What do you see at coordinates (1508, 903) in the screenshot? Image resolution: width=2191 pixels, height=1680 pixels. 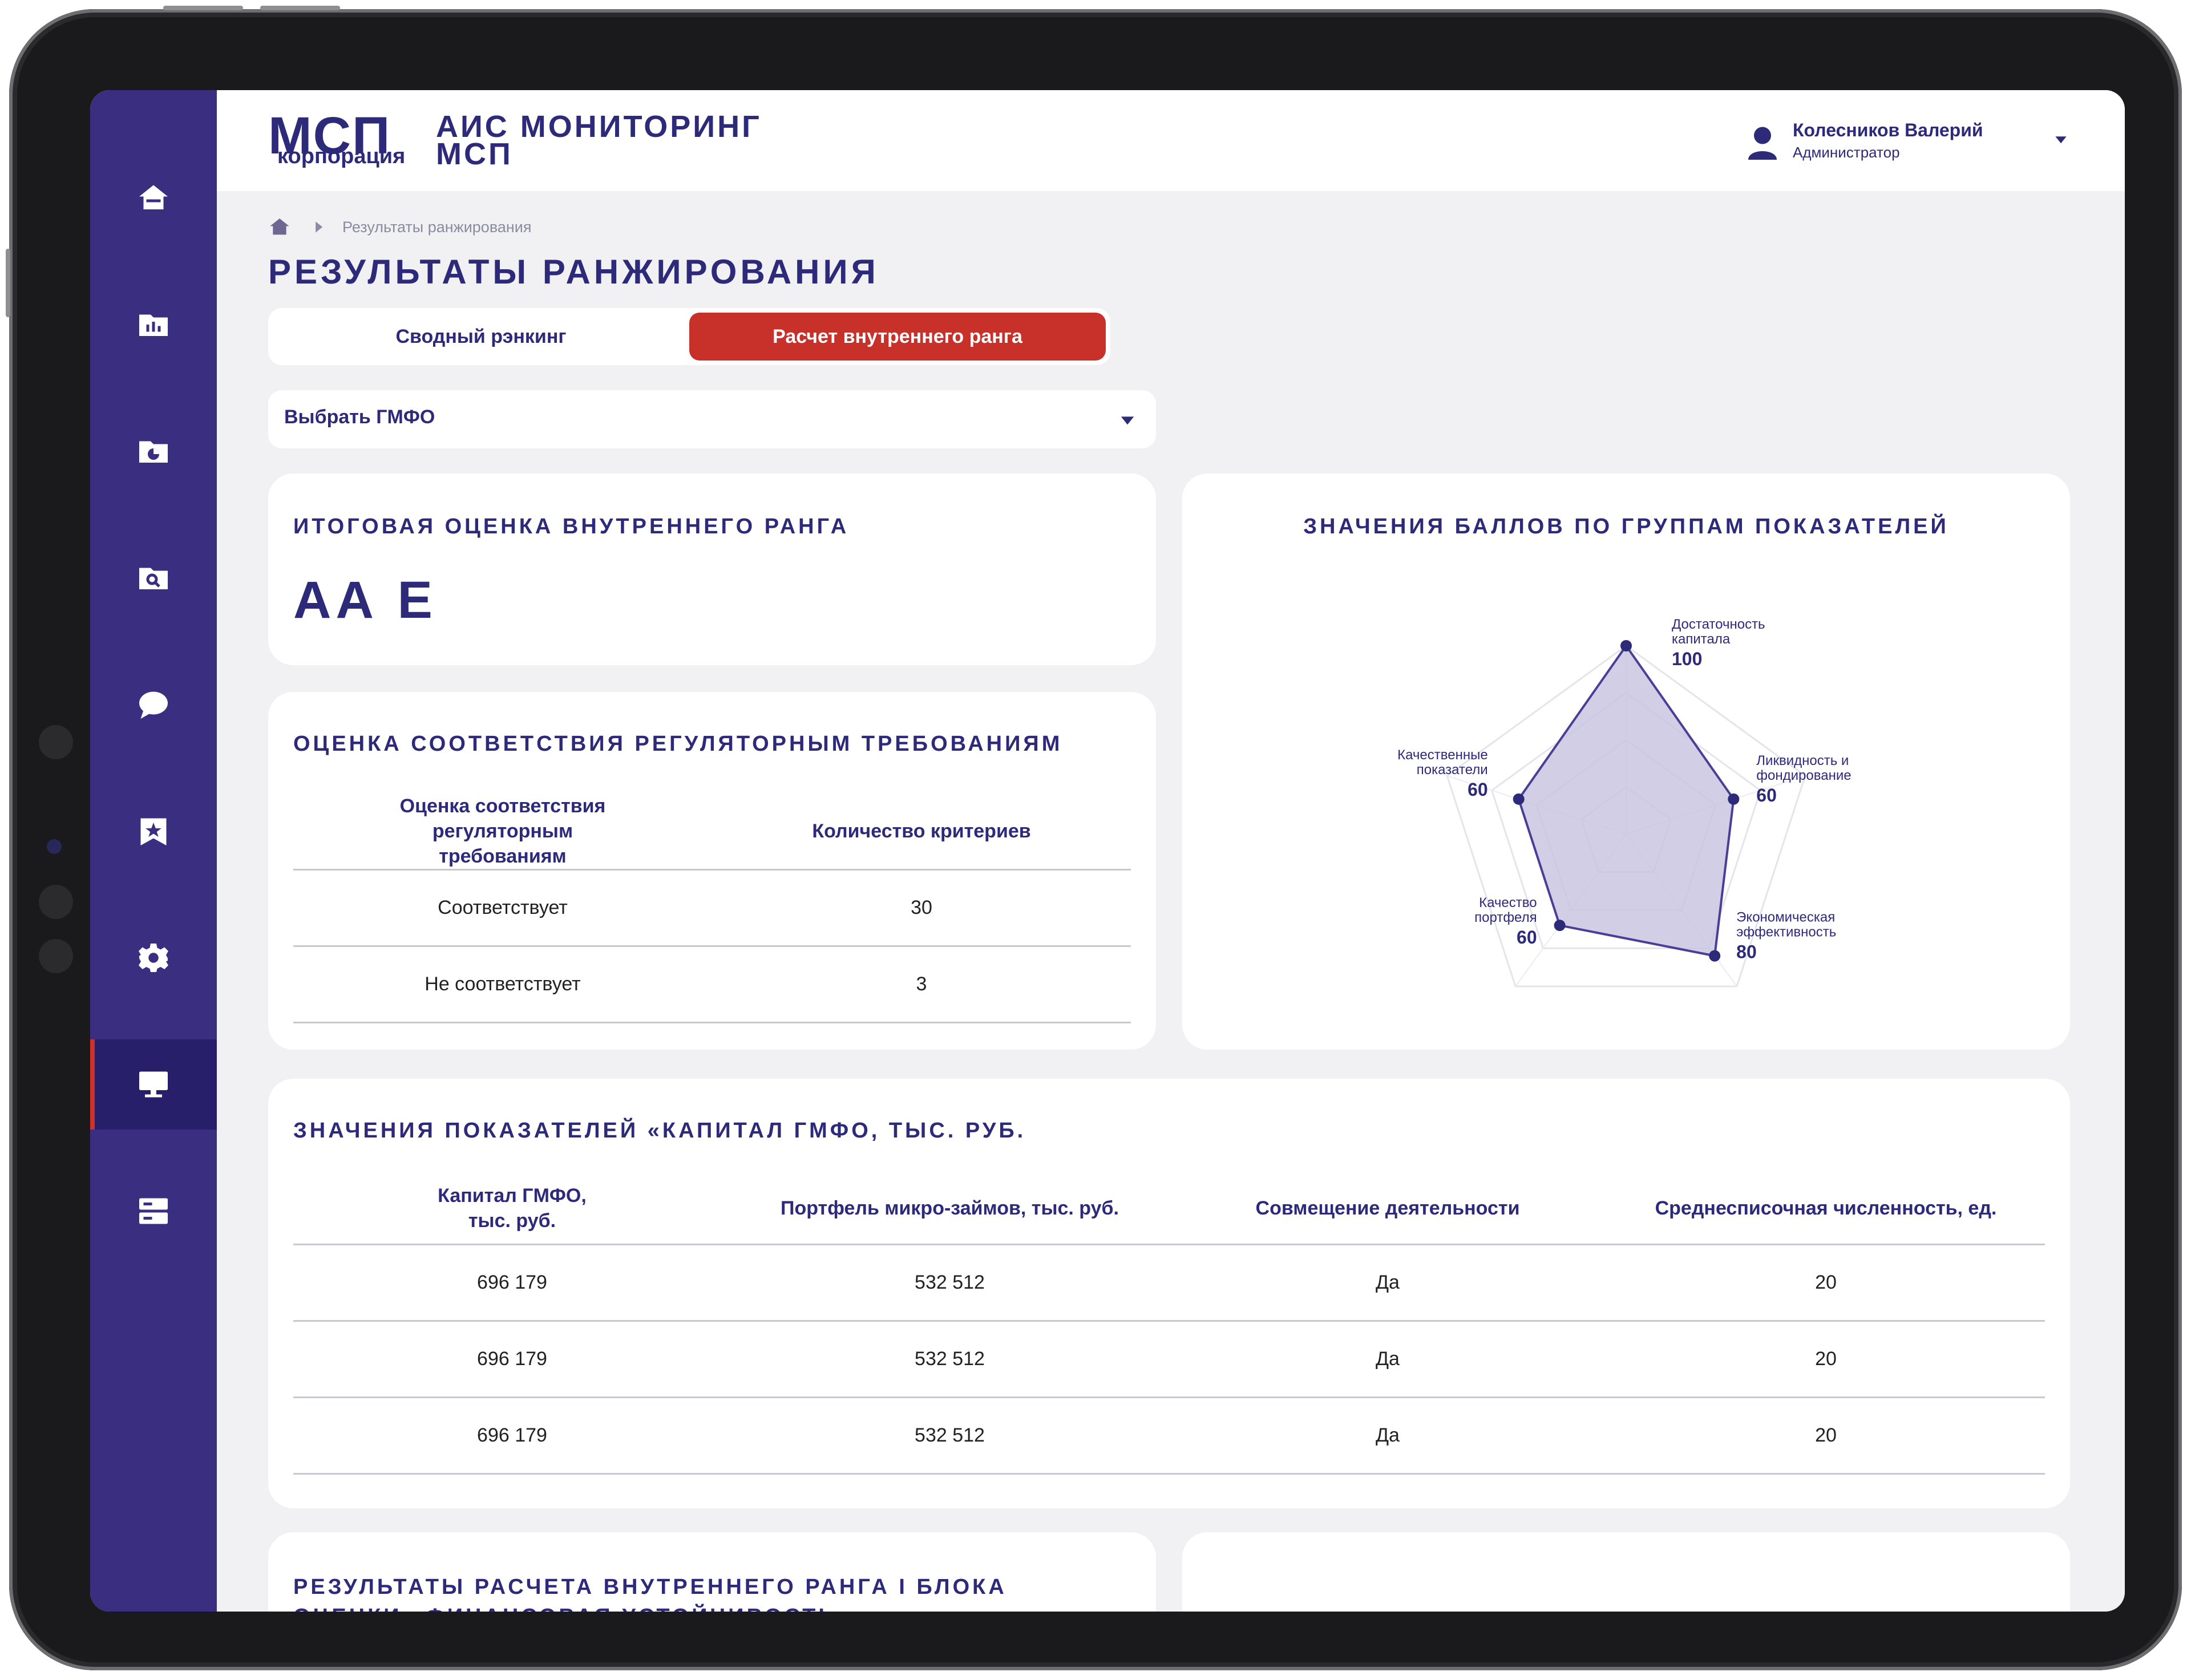 I see `radar-axis-label: Качество` at bounding box center [1508, 903].